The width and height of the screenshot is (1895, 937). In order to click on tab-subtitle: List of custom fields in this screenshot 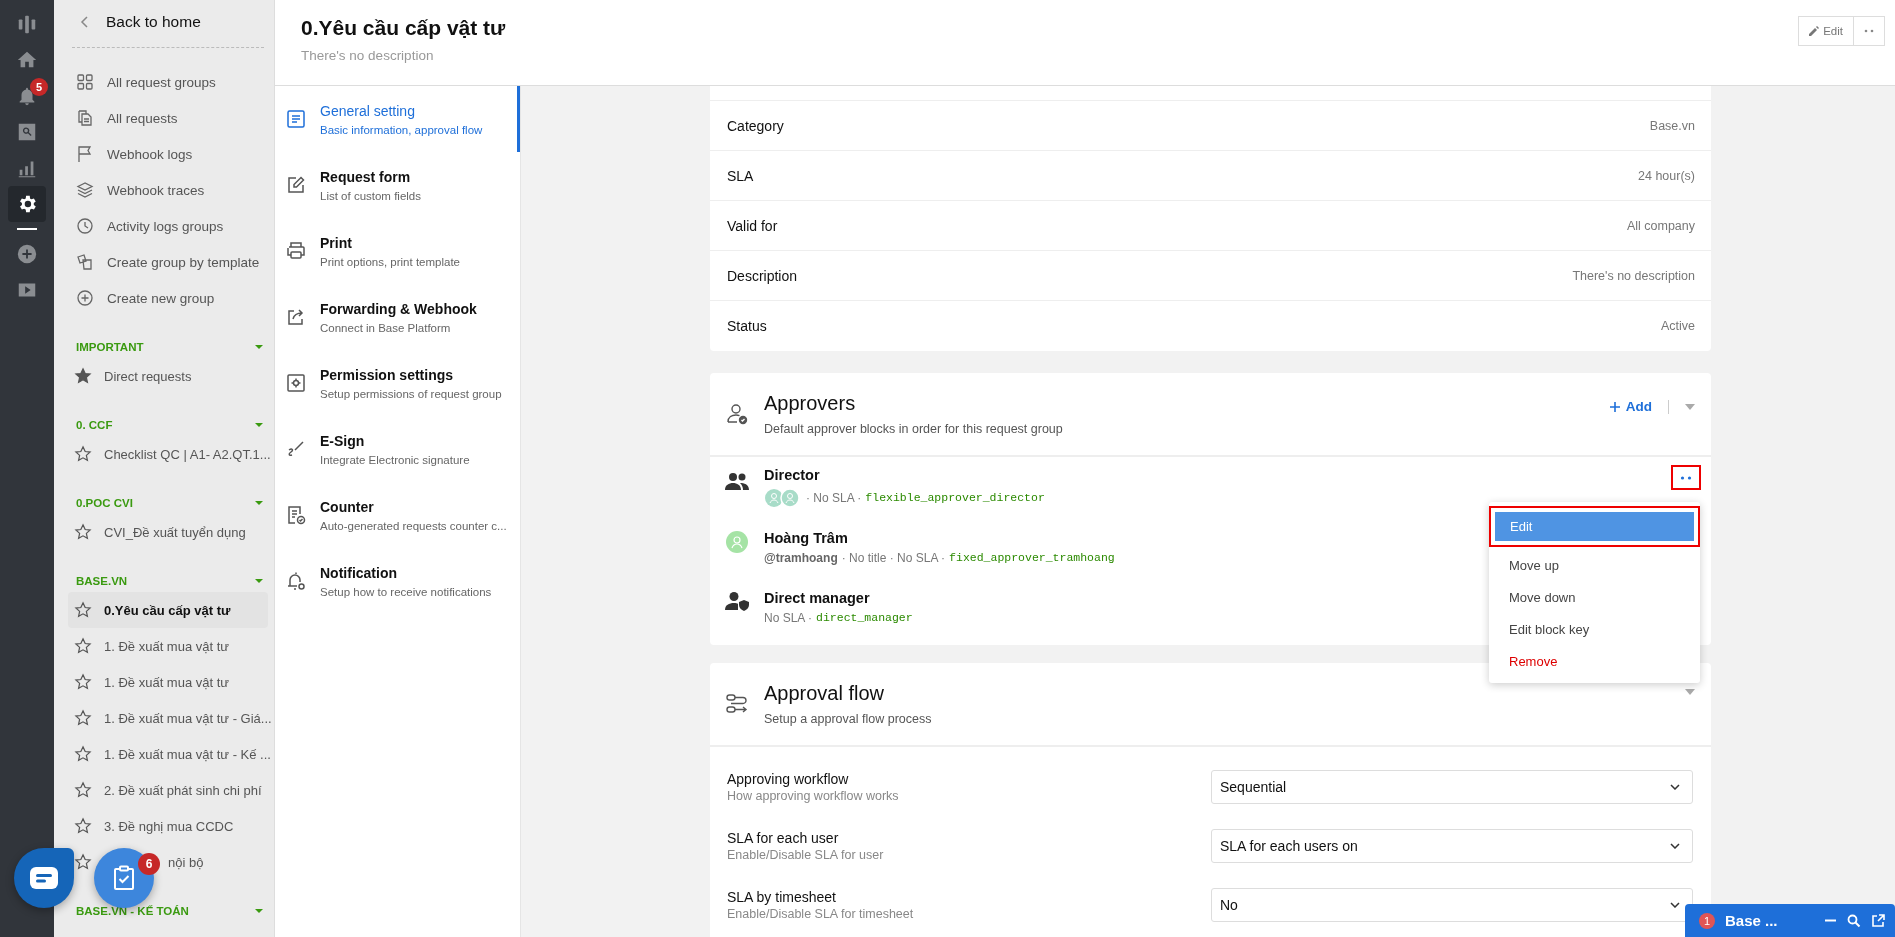, I will do `click(370, 195)`.